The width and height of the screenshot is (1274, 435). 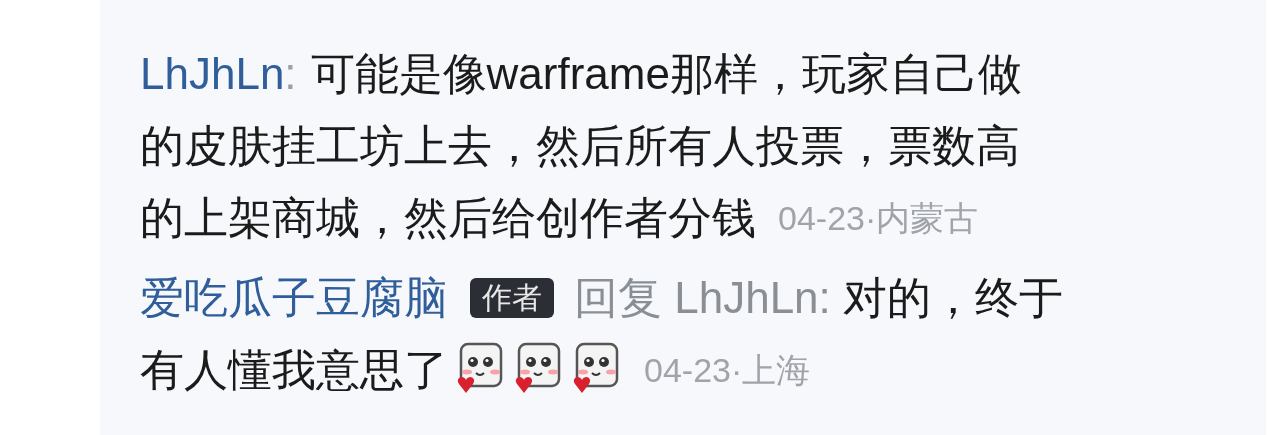 What do you see at coordinates (580, 146) in the screenshot?
I see `comment-text: 的皮肤挂工坊上去，然后所有人投票，票数高` at bounding box center [580, 146].